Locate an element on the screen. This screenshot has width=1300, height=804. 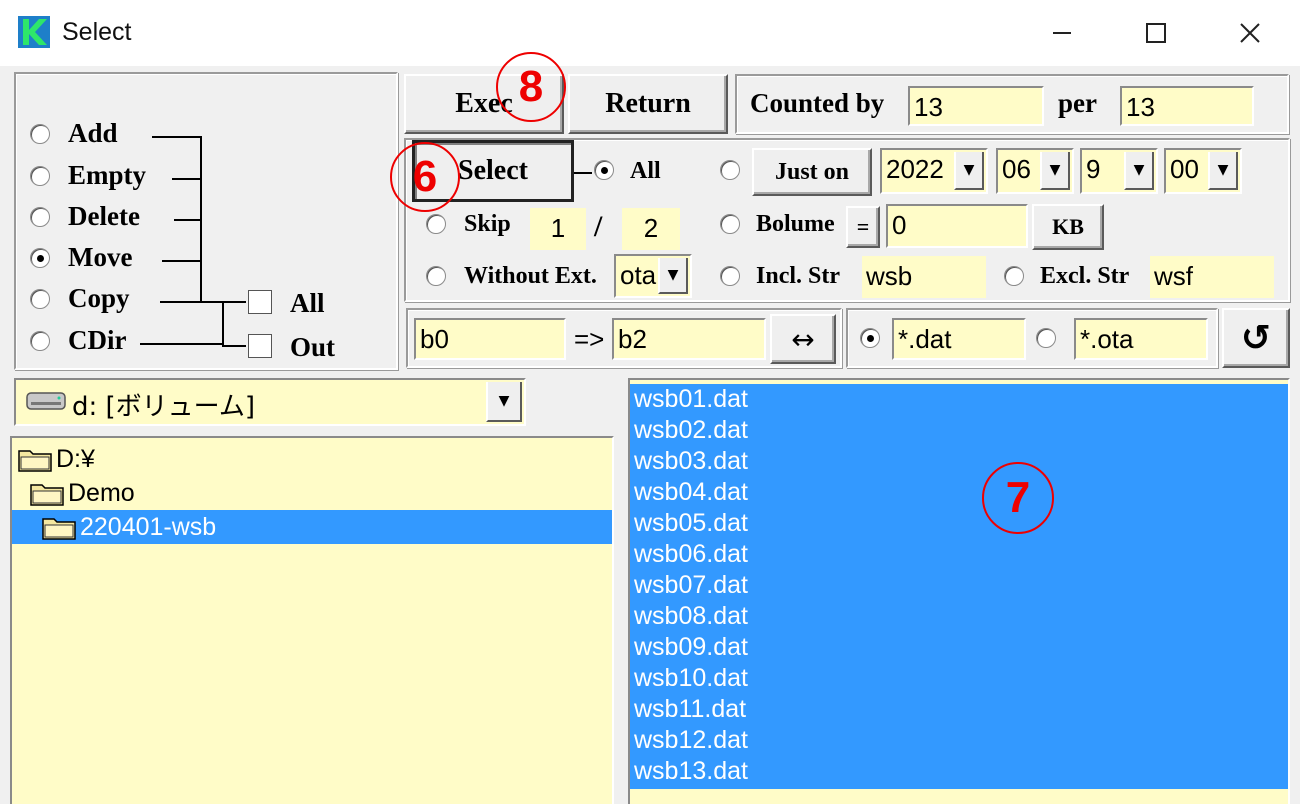
per-field: 13 is located at coordinates (1187, 106).